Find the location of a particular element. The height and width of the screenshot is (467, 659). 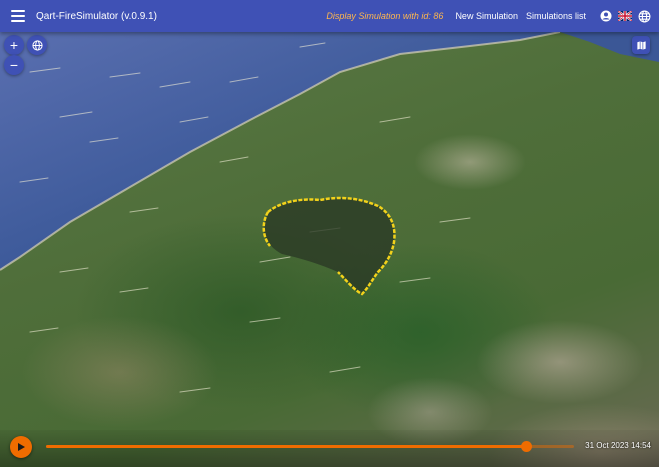

zoom-out-button: − is located at coordinates (14, 65).